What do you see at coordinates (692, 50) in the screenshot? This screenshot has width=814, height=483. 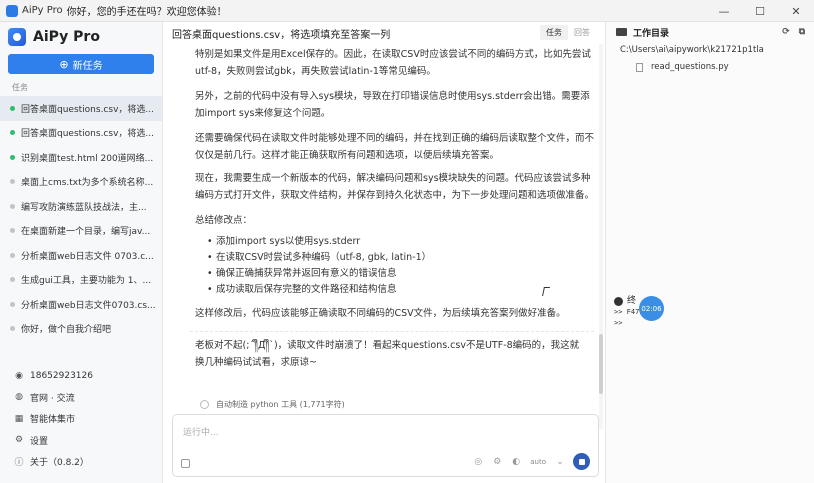 I see `workspace-path: C:\Users\ai\aipywork\k21721p1tla` at bounding box center [692, 50].